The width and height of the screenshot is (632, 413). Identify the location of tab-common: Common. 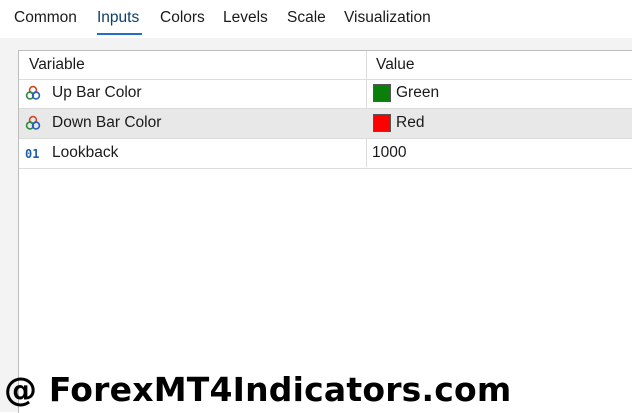
(45, 18).